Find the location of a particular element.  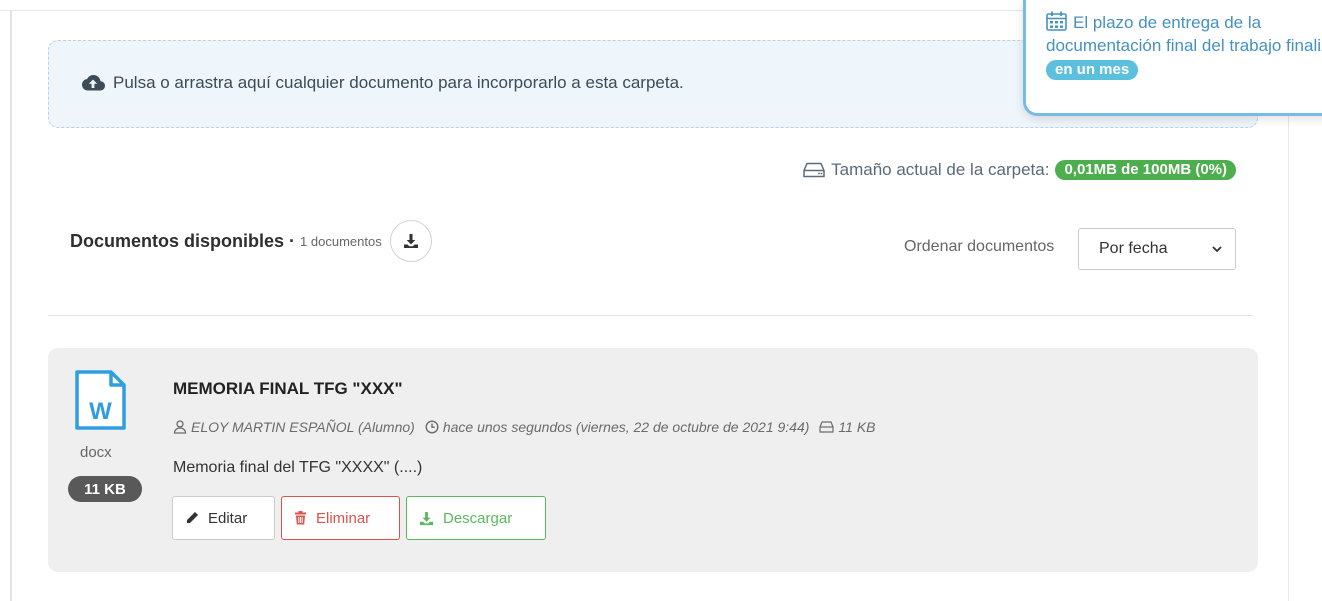

calendar-icon is located at coordinates (1056, 21).